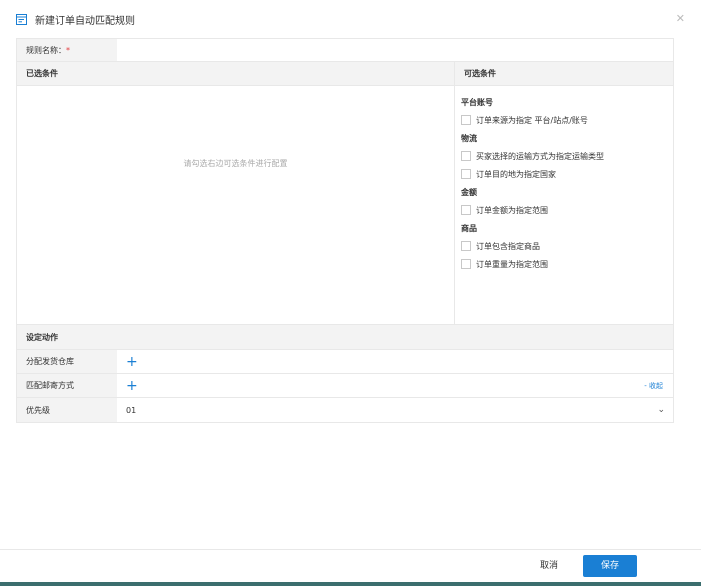 Image resolution: width=701 pixels, height=586 pixels. I want to click on option-contains-product: 订单包含指定商品, so click(567, 246).